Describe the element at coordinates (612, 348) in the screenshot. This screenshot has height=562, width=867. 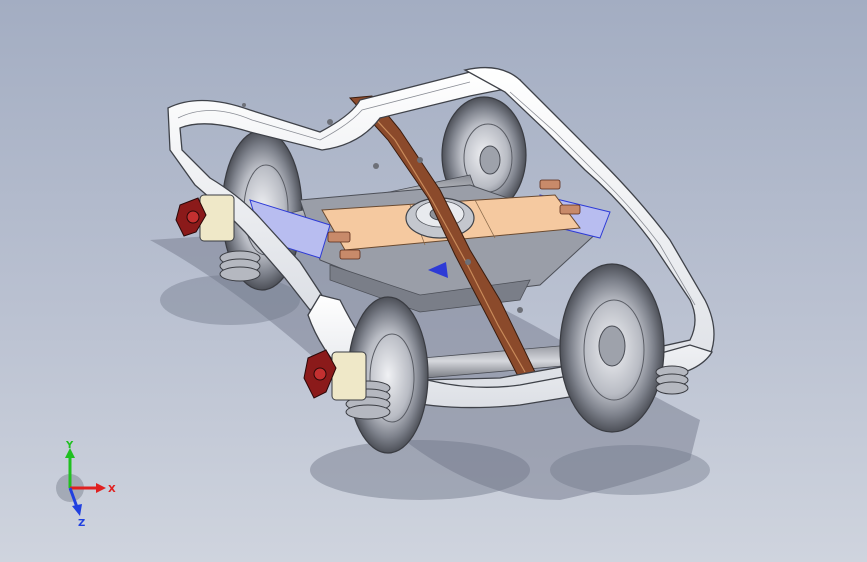
I see `wheel-front-right` at that location.